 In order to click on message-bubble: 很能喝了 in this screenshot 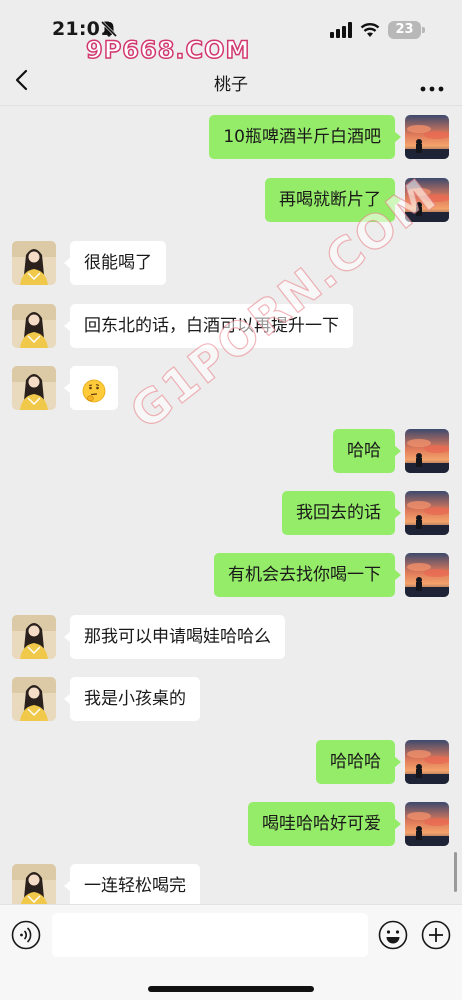, I will do `click(115, 263)`.